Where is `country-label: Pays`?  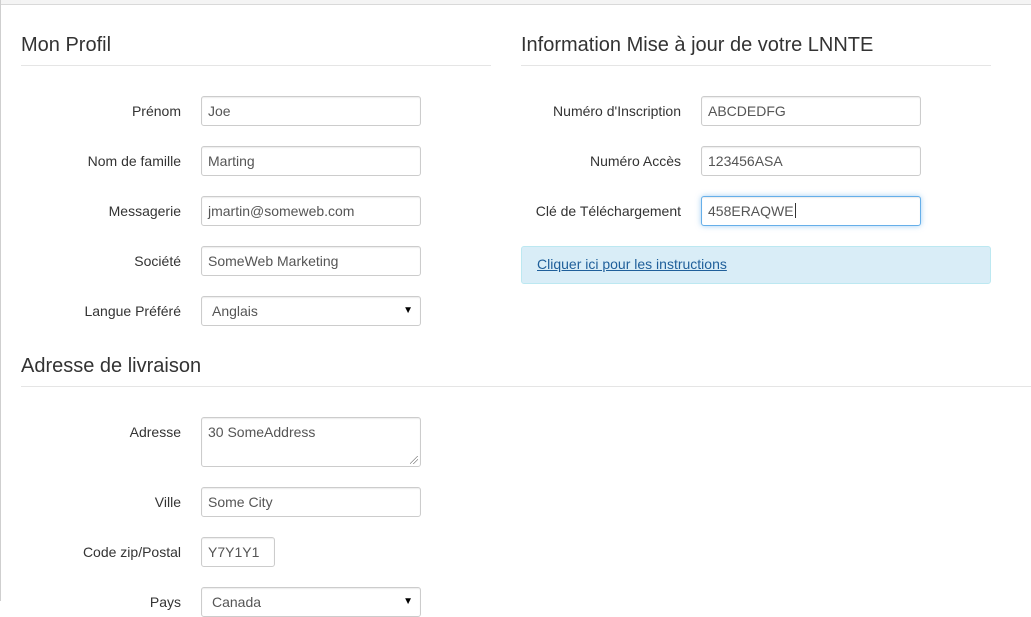
country-label: Pays is located at coordinates (165, 602).